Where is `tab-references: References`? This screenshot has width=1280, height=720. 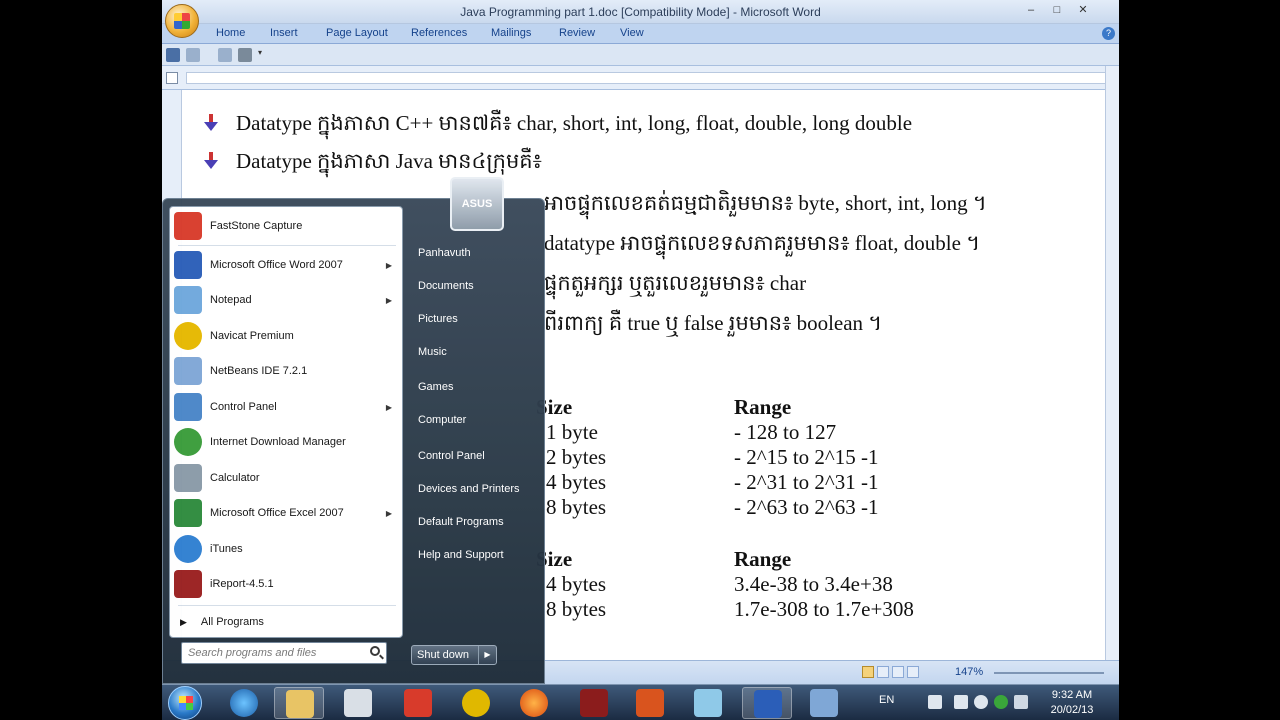
tab-references: References is located at coordinates (439, 33).